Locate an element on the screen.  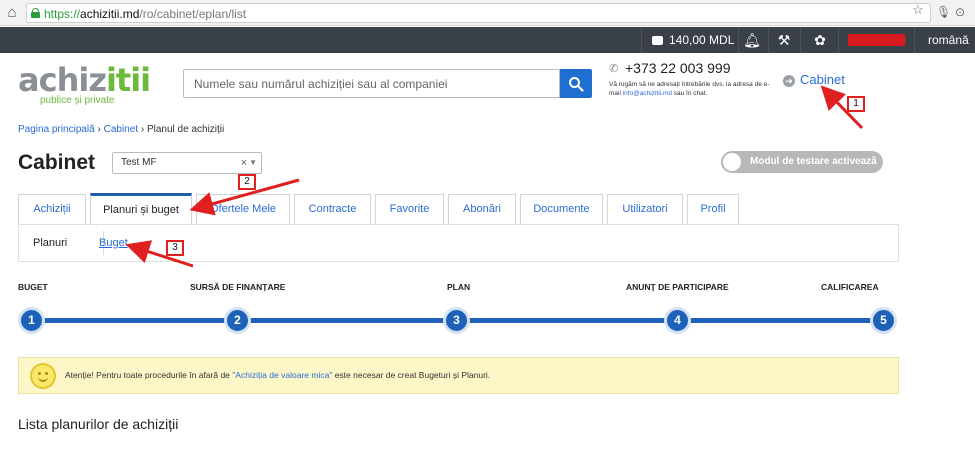
language-selector: română is located at coordinates (948, 40).